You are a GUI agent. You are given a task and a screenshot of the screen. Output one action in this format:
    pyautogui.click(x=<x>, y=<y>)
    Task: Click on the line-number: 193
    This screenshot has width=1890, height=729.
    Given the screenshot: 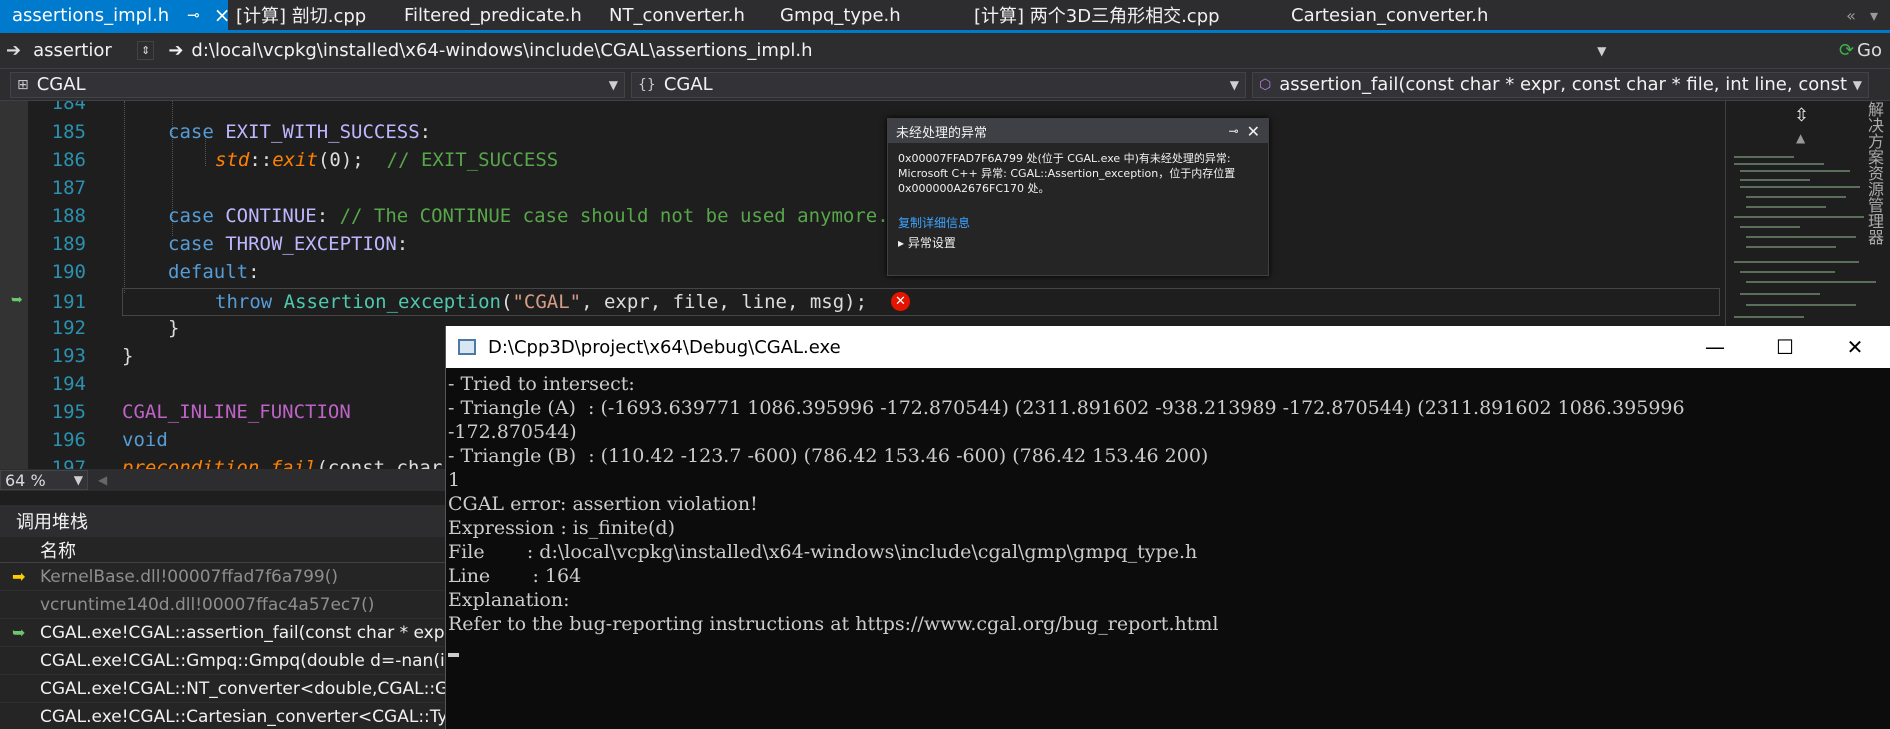 What is the action you would take?
    pyautogui.click(x=68, y=356)
    